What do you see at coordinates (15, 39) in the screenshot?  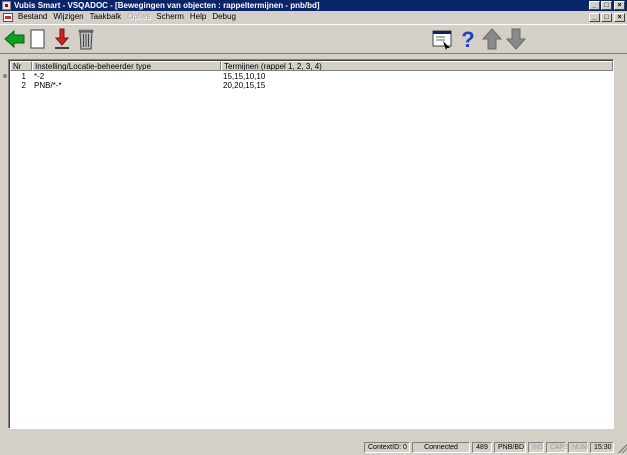 I see `back-arrow-icon` at bounding box center [15, 39].